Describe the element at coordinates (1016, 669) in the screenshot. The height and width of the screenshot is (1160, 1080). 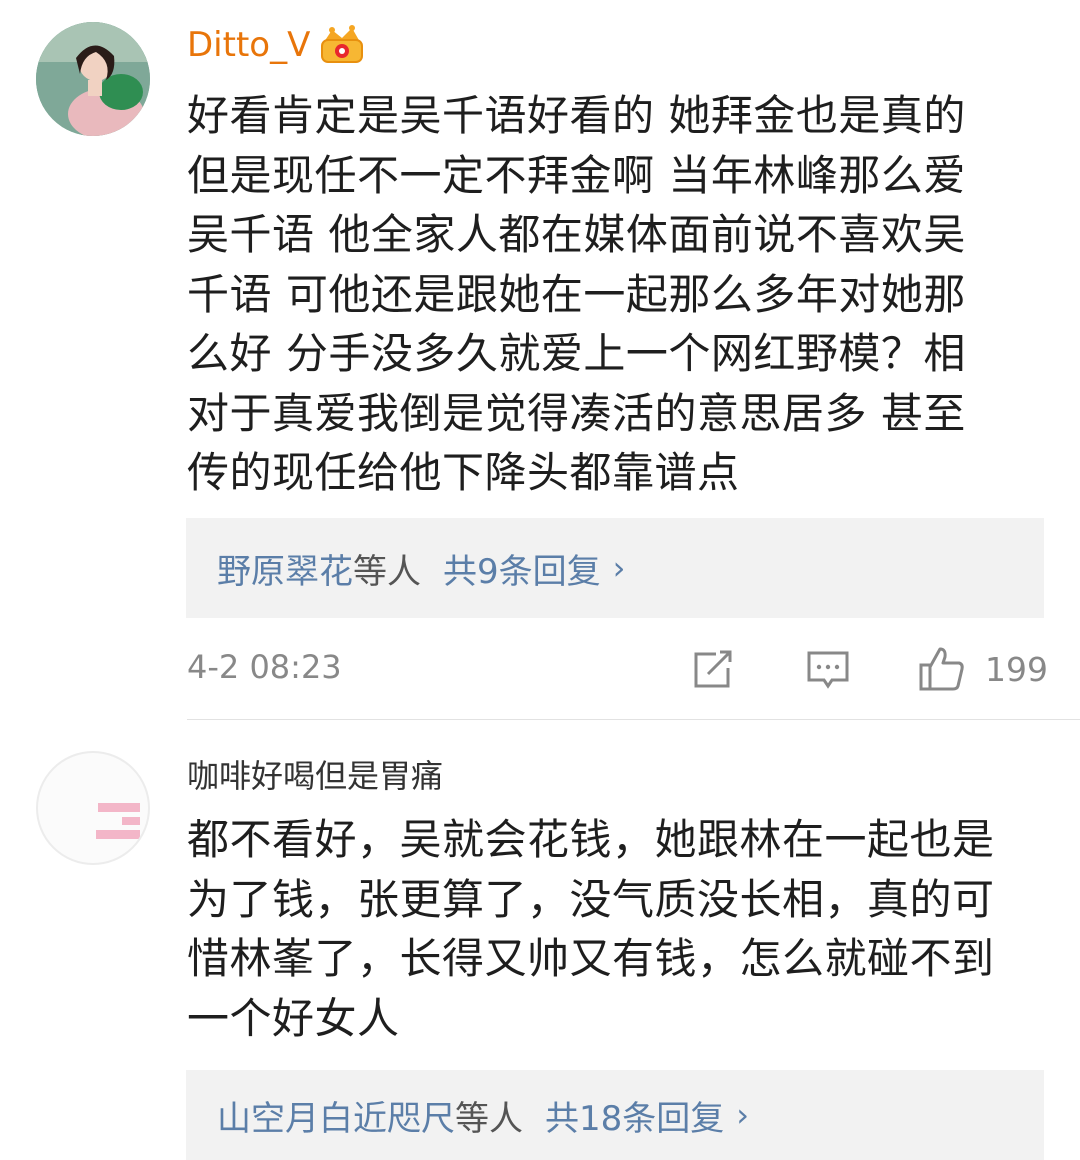
I see `like-count: 199` at that location.